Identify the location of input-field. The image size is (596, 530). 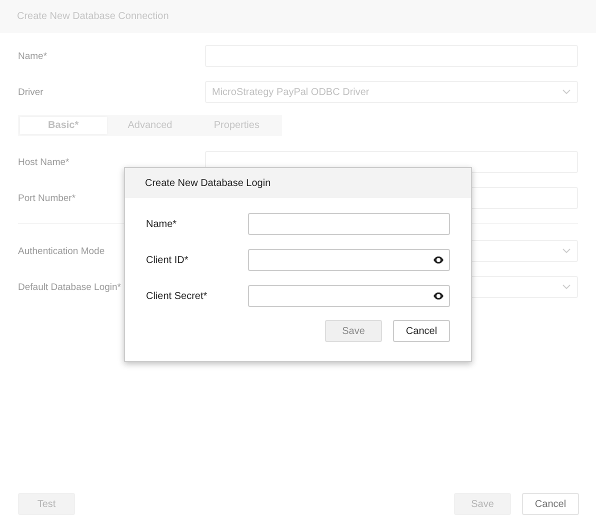
(349, 224).